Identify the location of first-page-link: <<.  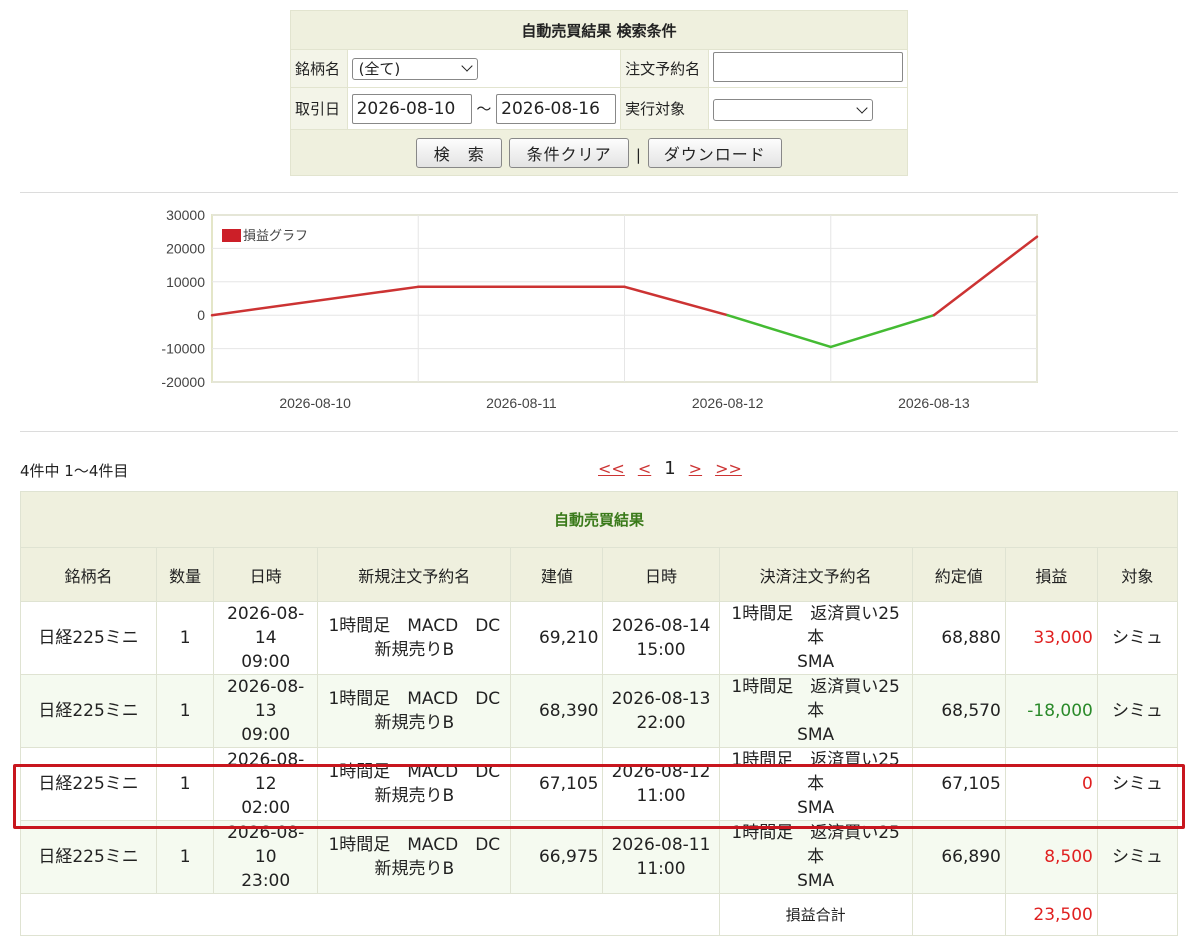
(611, 468).